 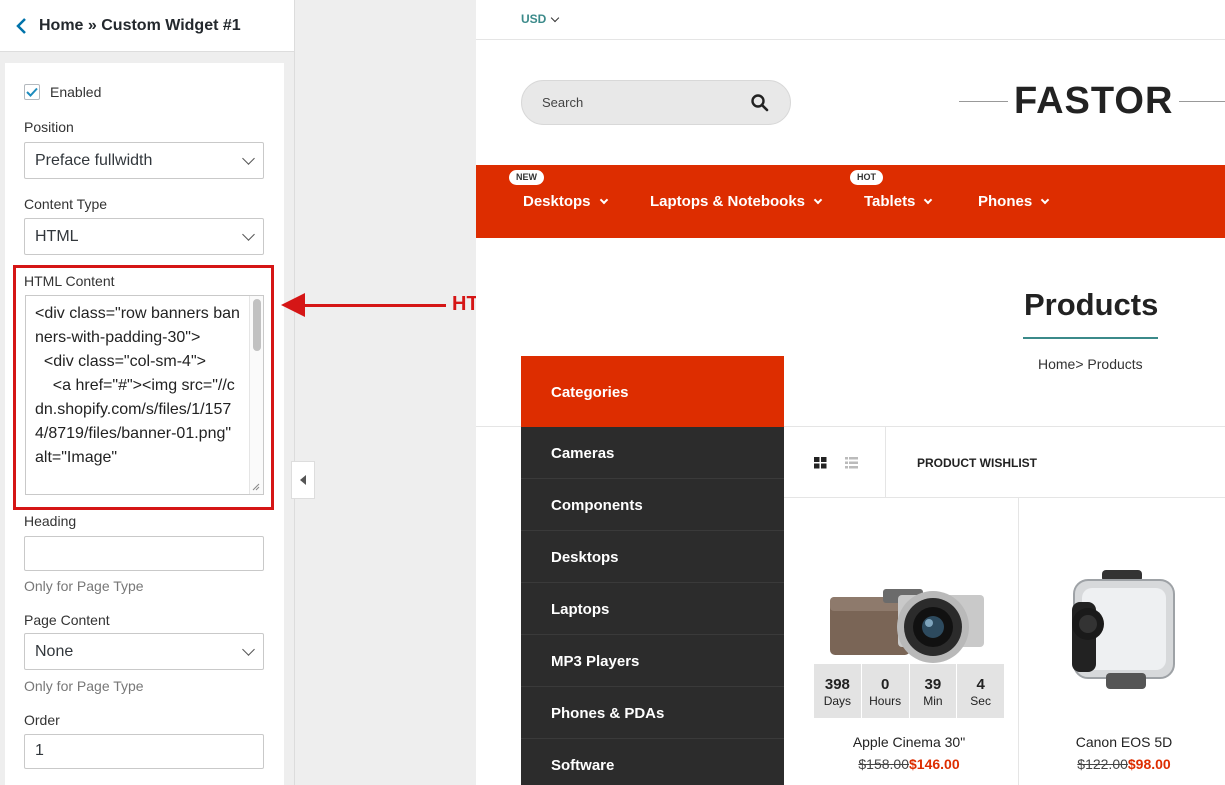 I want to click on store-search: Search, so click(x=656, y=102).